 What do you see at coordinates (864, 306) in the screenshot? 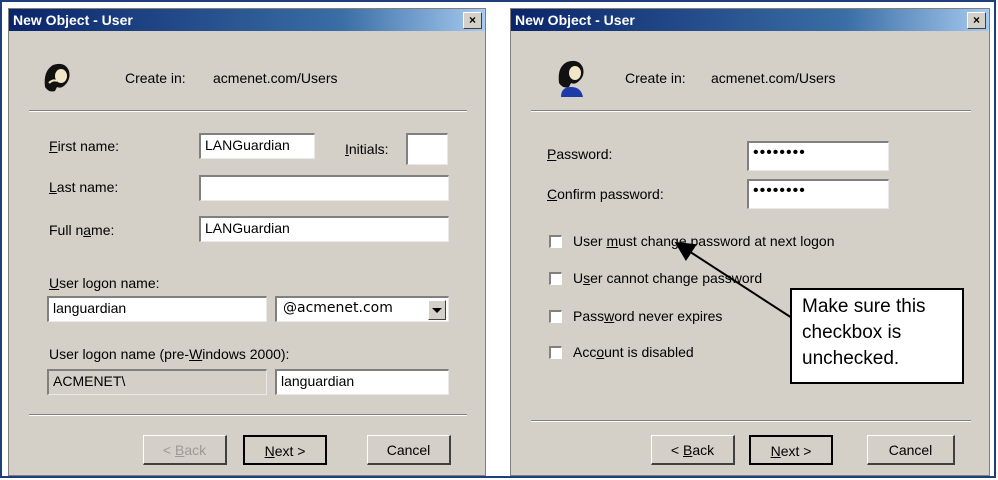
I see `callout-line-1: Make sure this` at bounding box center [864, 306].